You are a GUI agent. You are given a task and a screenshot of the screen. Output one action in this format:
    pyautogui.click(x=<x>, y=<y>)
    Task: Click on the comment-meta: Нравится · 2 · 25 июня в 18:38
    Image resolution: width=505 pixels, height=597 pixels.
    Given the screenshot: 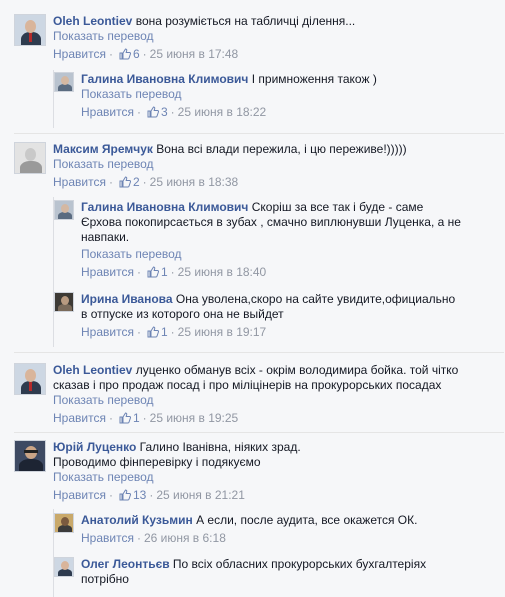 What is the action you would take?
    pyautogui.click(x=273, y=183)
    